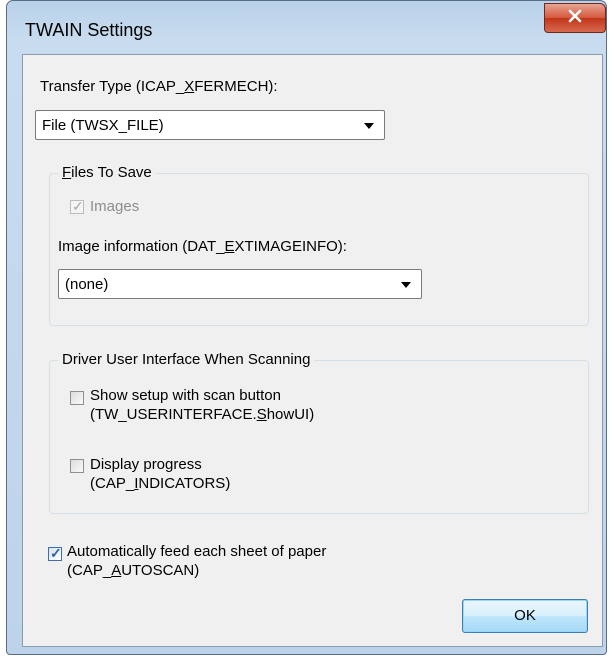 This screenshot has width=613, height=659. Describe the element at coordinates (202, 414) in the screenshot. I see `show-setup-label-line2: (TW_USERINTERFACE.ShowUI)` at that location.